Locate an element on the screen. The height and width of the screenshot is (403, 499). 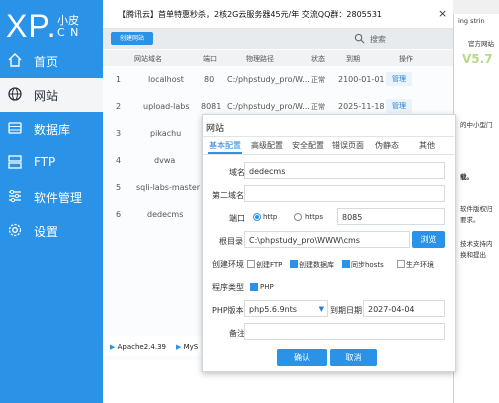
logo-cn-domain: C N is located at coordinates (68, 32).